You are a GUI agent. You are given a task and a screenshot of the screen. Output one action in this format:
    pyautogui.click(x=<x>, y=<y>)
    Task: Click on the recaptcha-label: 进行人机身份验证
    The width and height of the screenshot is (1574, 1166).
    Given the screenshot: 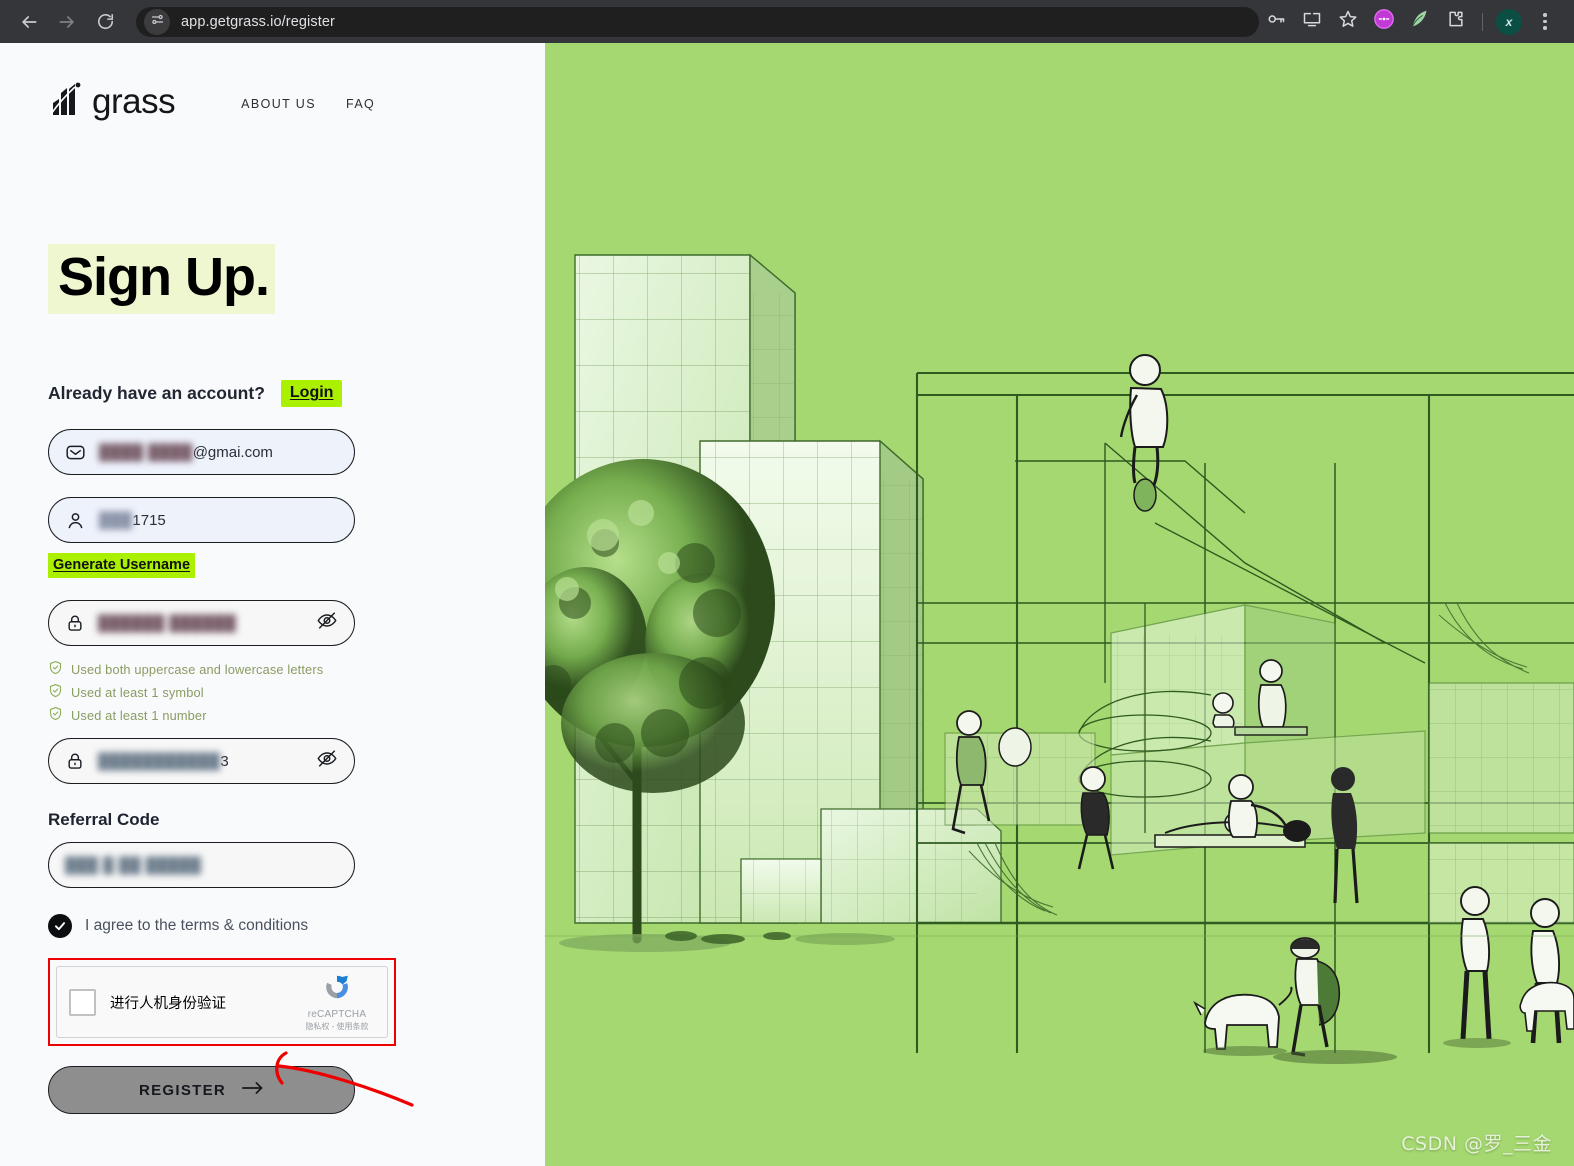 What is the action you would take?
    pyautogui.click(x=168, y=1003)
    